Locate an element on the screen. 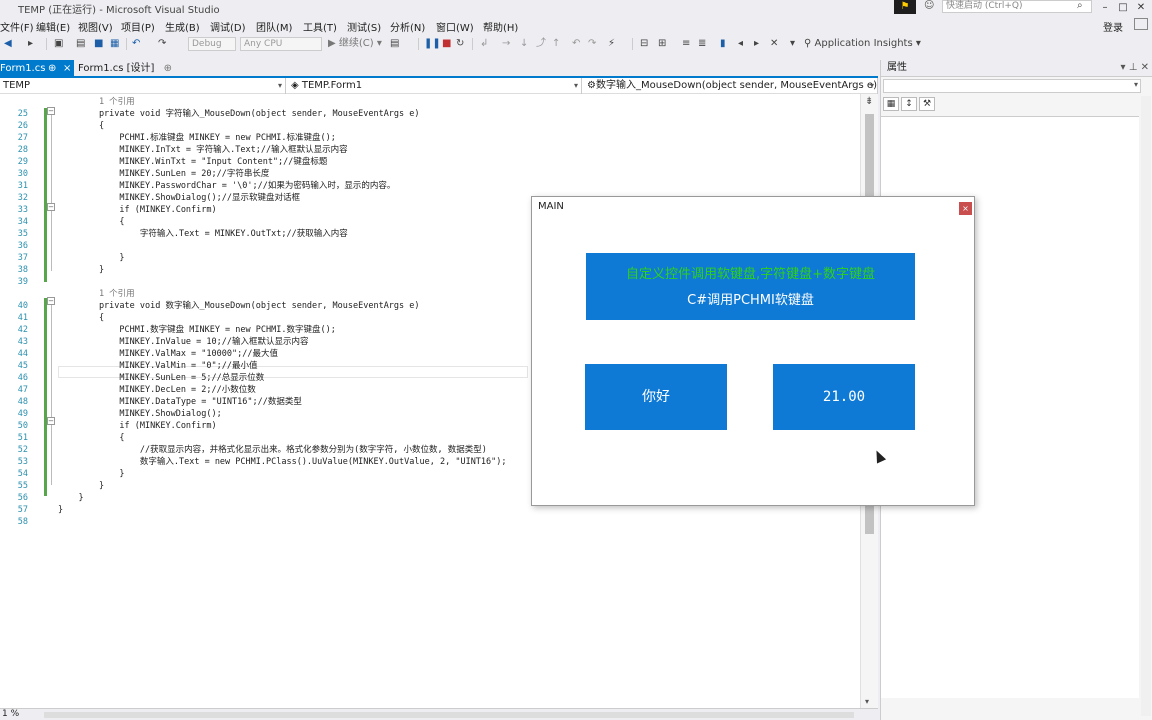 Image resolution: width=1152 pixels, height=720 pixels. menu-team: 团队(M) is located at coordinates (274, 26).